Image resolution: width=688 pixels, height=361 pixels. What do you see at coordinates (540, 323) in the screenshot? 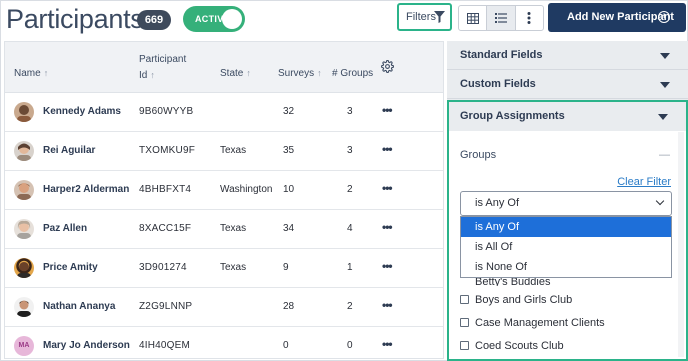
I see `checkbox-label: Case Management Clients` at bounding box center [540, 323].